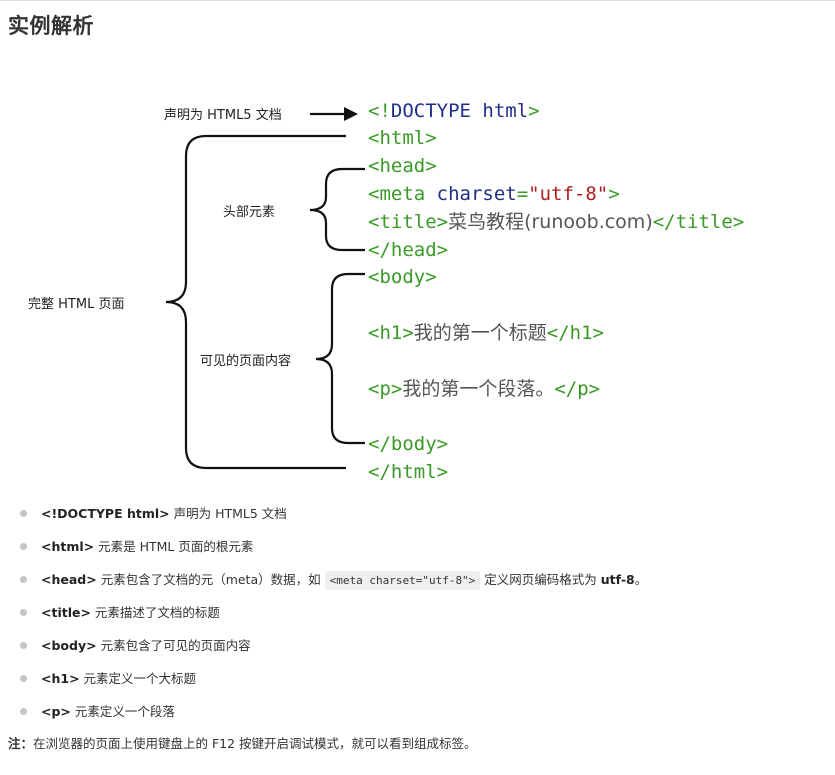  Describe the element at coordinates (402, 277) in the screenshot. I see `code-line-body-open: <body>` at that location.